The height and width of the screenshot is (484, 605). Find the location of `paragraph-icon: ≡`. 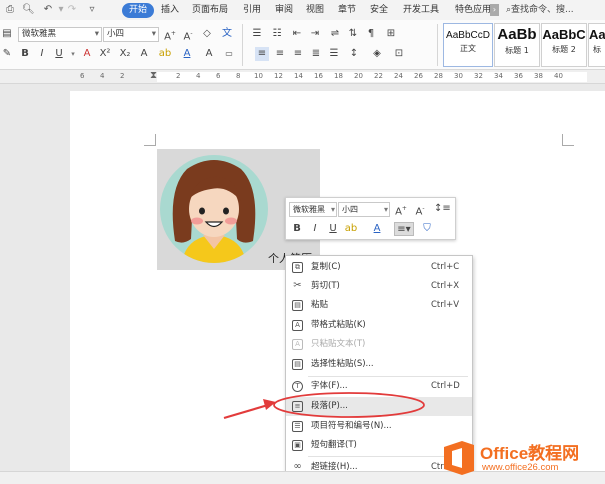

paragraph-icon: ≡ is located at coordinates (297, 406).